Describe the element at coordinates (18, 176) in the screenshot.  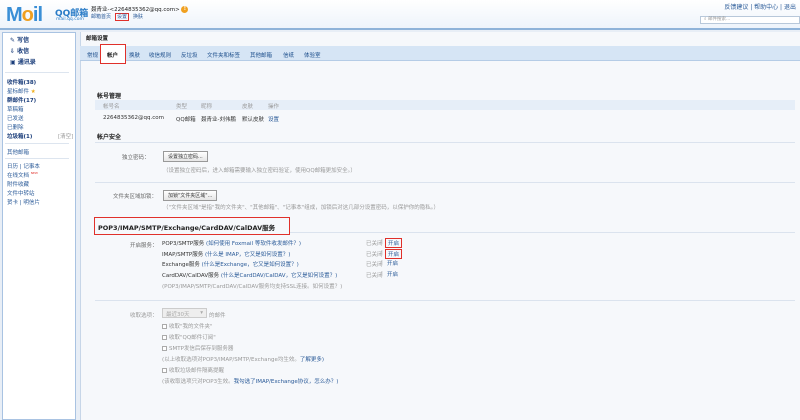
I see `docs-label: 在线文档` at that location.